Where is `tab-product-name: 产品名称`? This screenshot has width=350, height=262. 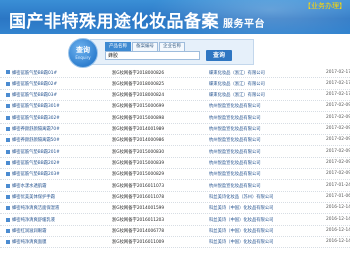 tab-product-name: 产品名称 is located at coordinates (118, 46).